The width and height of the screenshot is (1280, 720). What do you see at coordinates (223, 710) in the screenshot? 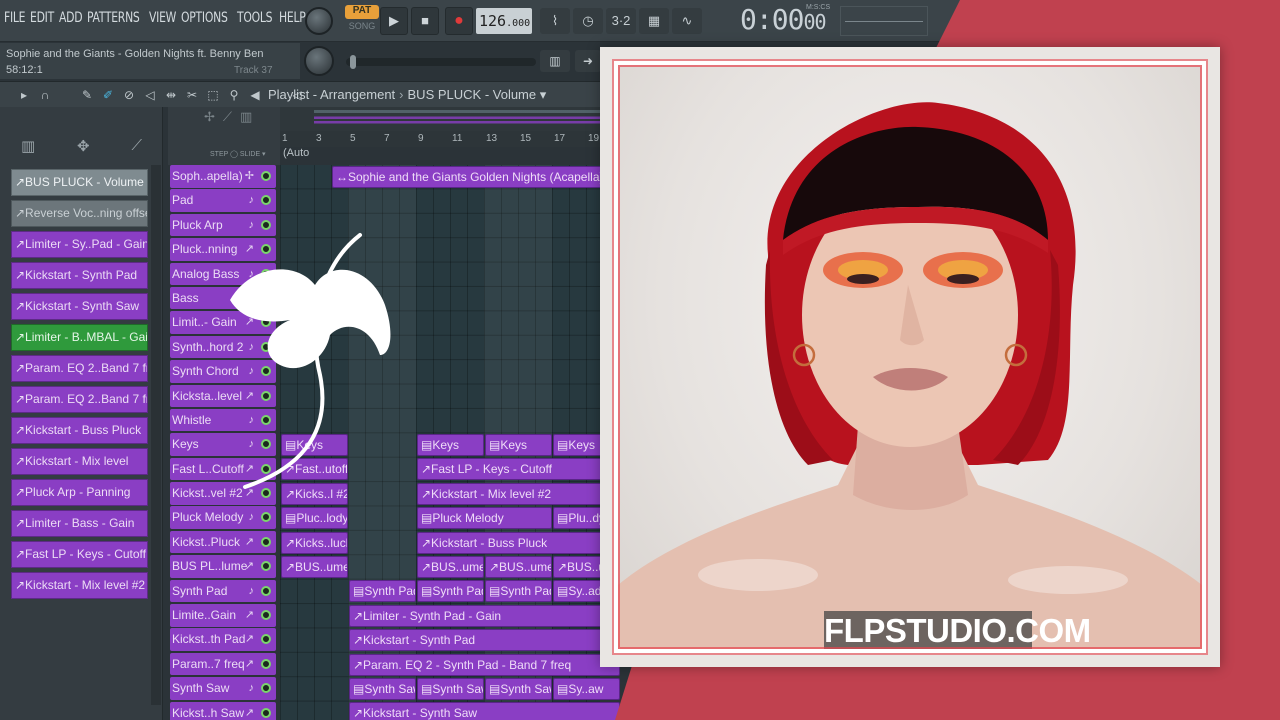
I see `track-header-item: Kickst..h Saw ↗` at bounding box center [223, 710].